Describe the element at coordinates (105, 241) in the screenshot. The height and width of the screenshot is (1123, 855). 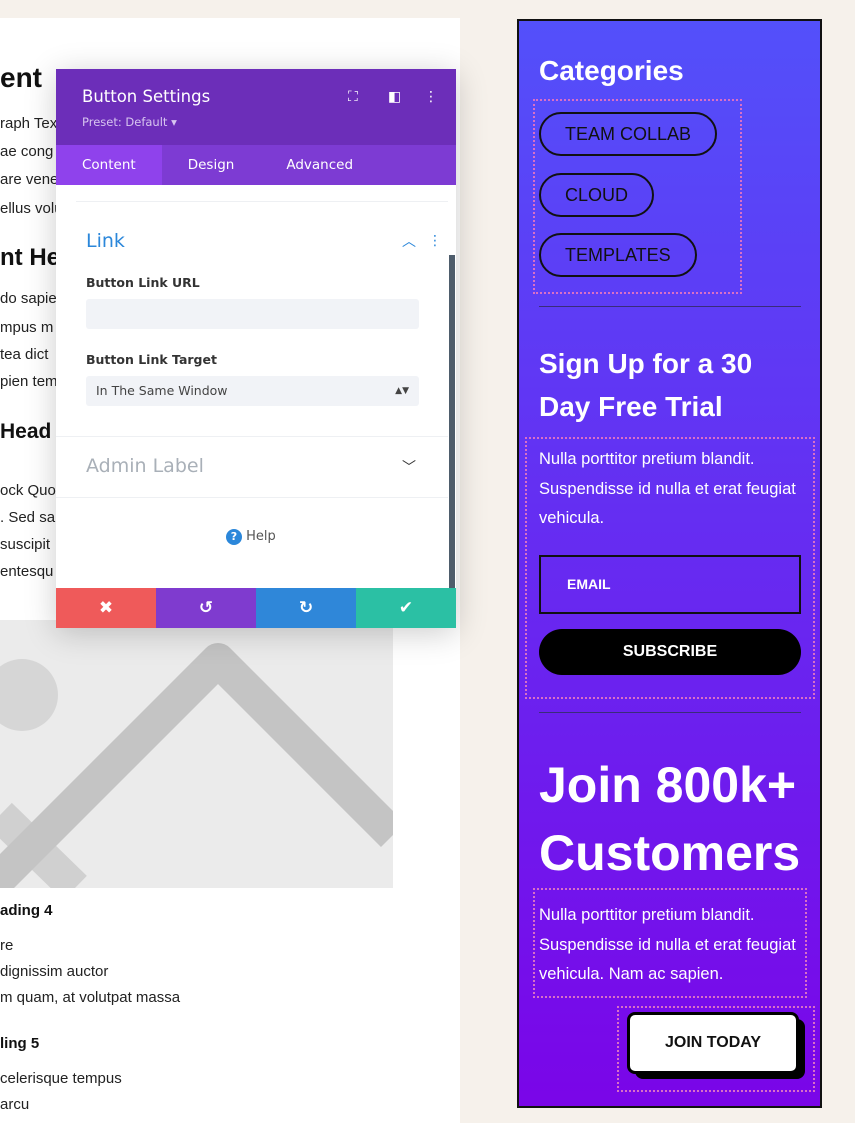
I see `link-section-title: Link` at that location.